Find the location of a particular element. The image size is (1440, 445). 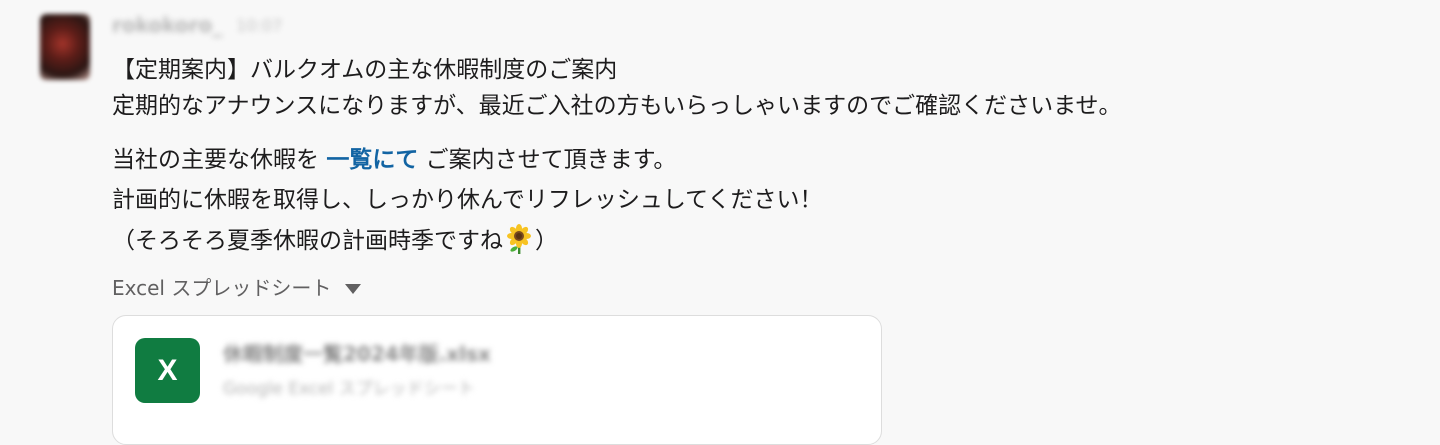

message-text: ご案内させて頂きます。 is located at coordinates (547, 160).